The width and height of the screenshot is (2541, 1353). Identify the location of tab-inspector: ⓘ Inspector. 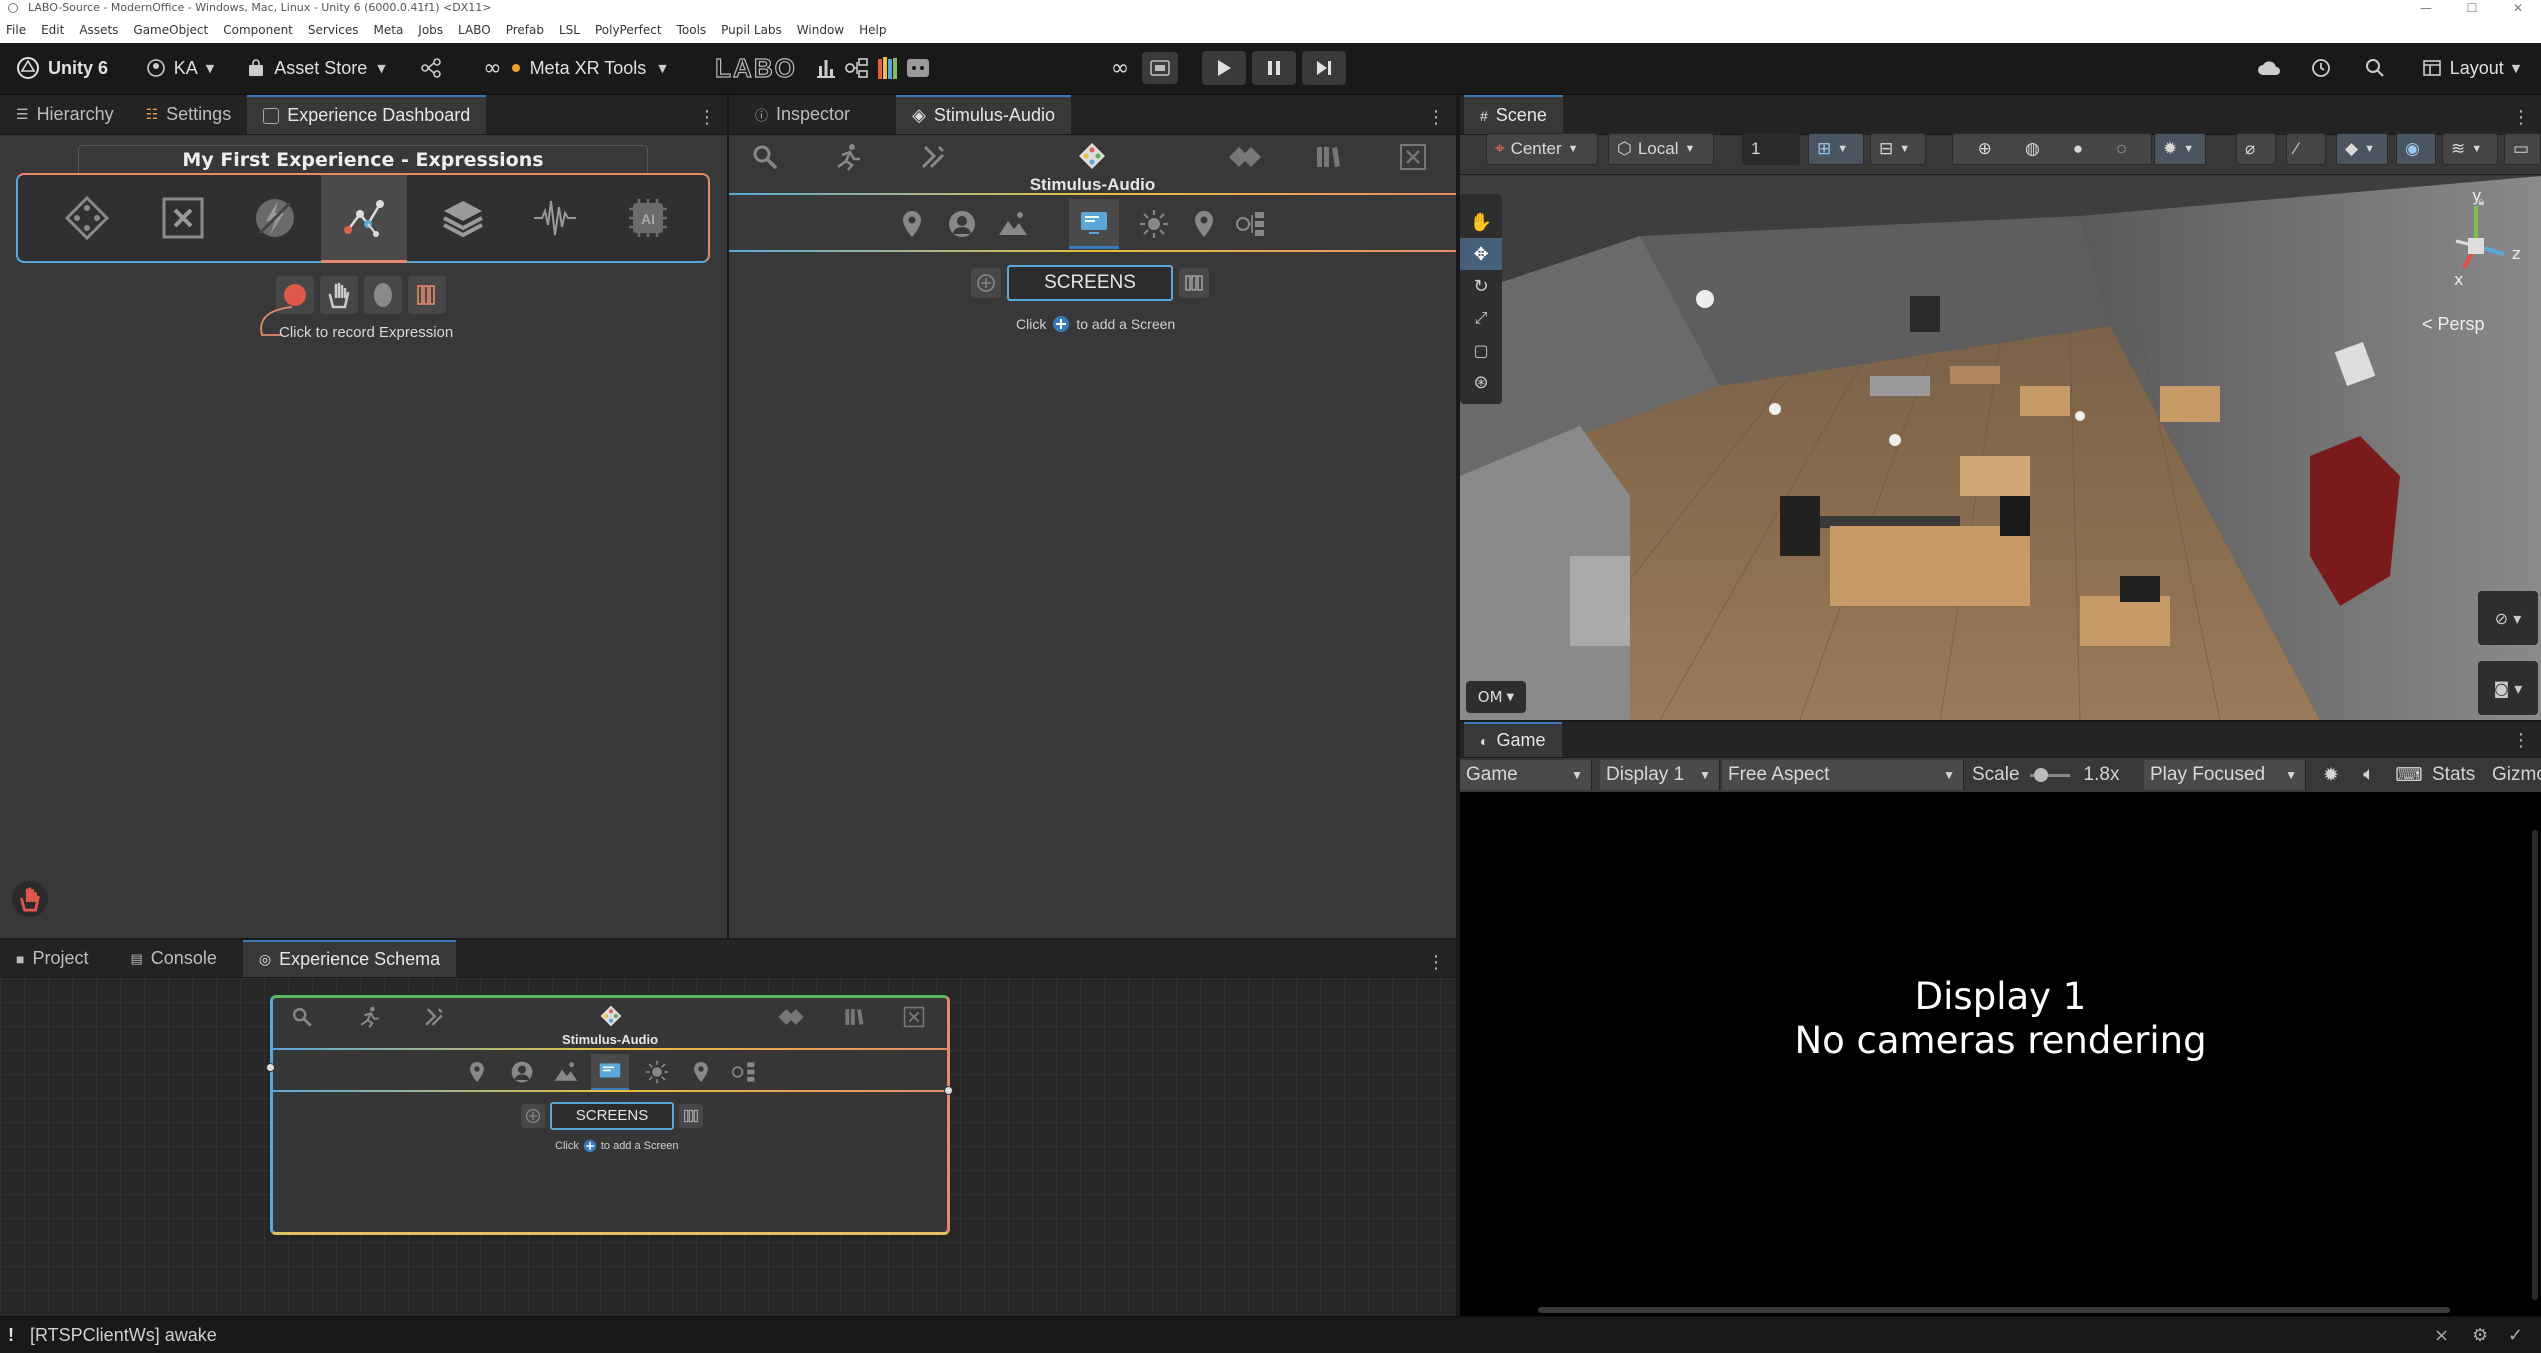
(802, 114).